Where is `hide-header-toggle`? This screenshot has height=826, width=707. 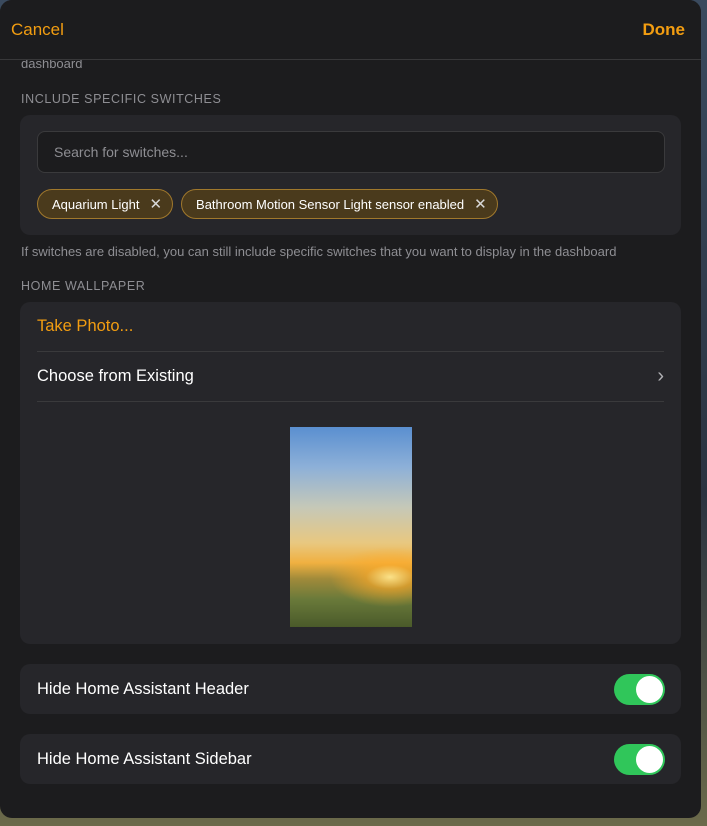 hide-header-toggle is located at coordinates (639, 689).